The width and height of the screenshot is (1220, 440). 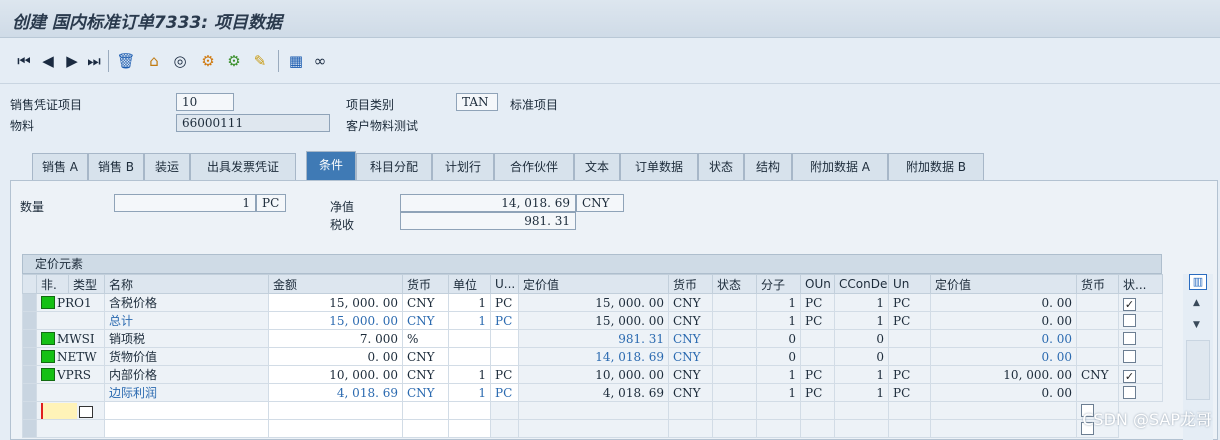 I want to click on last-icon: ⏭, so click(x=94, y=61).